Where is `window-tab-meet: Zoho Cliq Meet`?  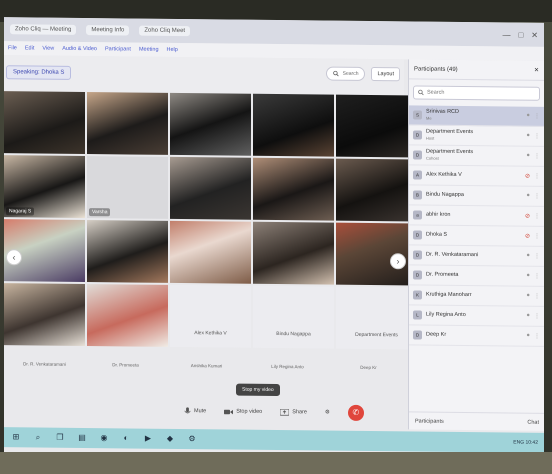
window-tab-meet: Zoho Cliq Meet is located at coordinates (165, 31).